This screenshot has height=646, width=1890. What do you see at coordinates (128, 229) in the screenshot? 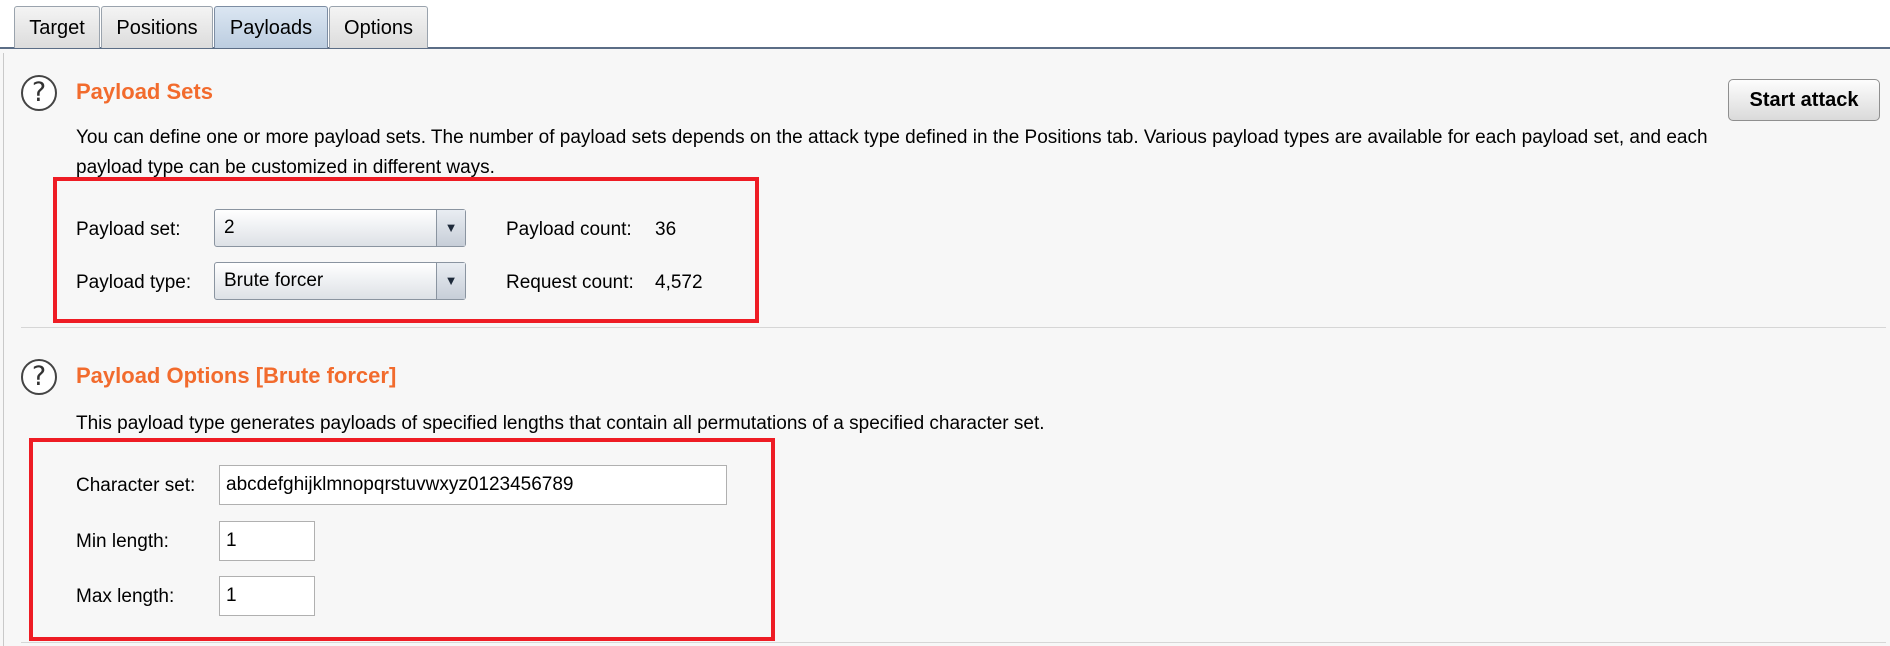
I see `payload-set-label: Payload set:` at bounding box center [128, 229].